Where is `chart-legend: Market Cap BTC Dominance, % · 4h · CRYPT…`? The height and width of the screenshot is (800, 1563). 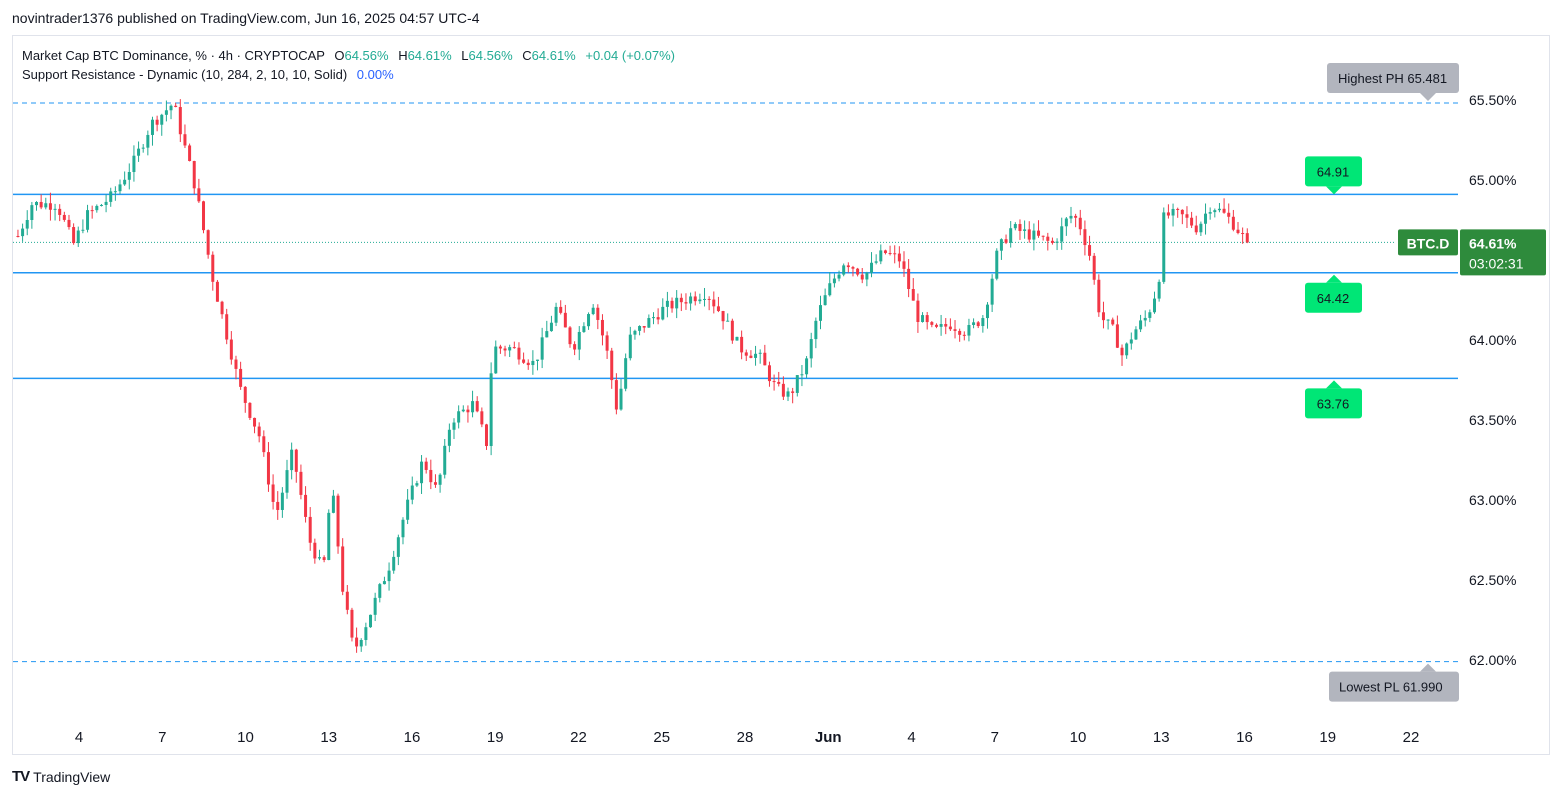 chart-legend: Market Cap BTC Dominance, % · 4h · CRYPT… is located at coordinates (348, 65).